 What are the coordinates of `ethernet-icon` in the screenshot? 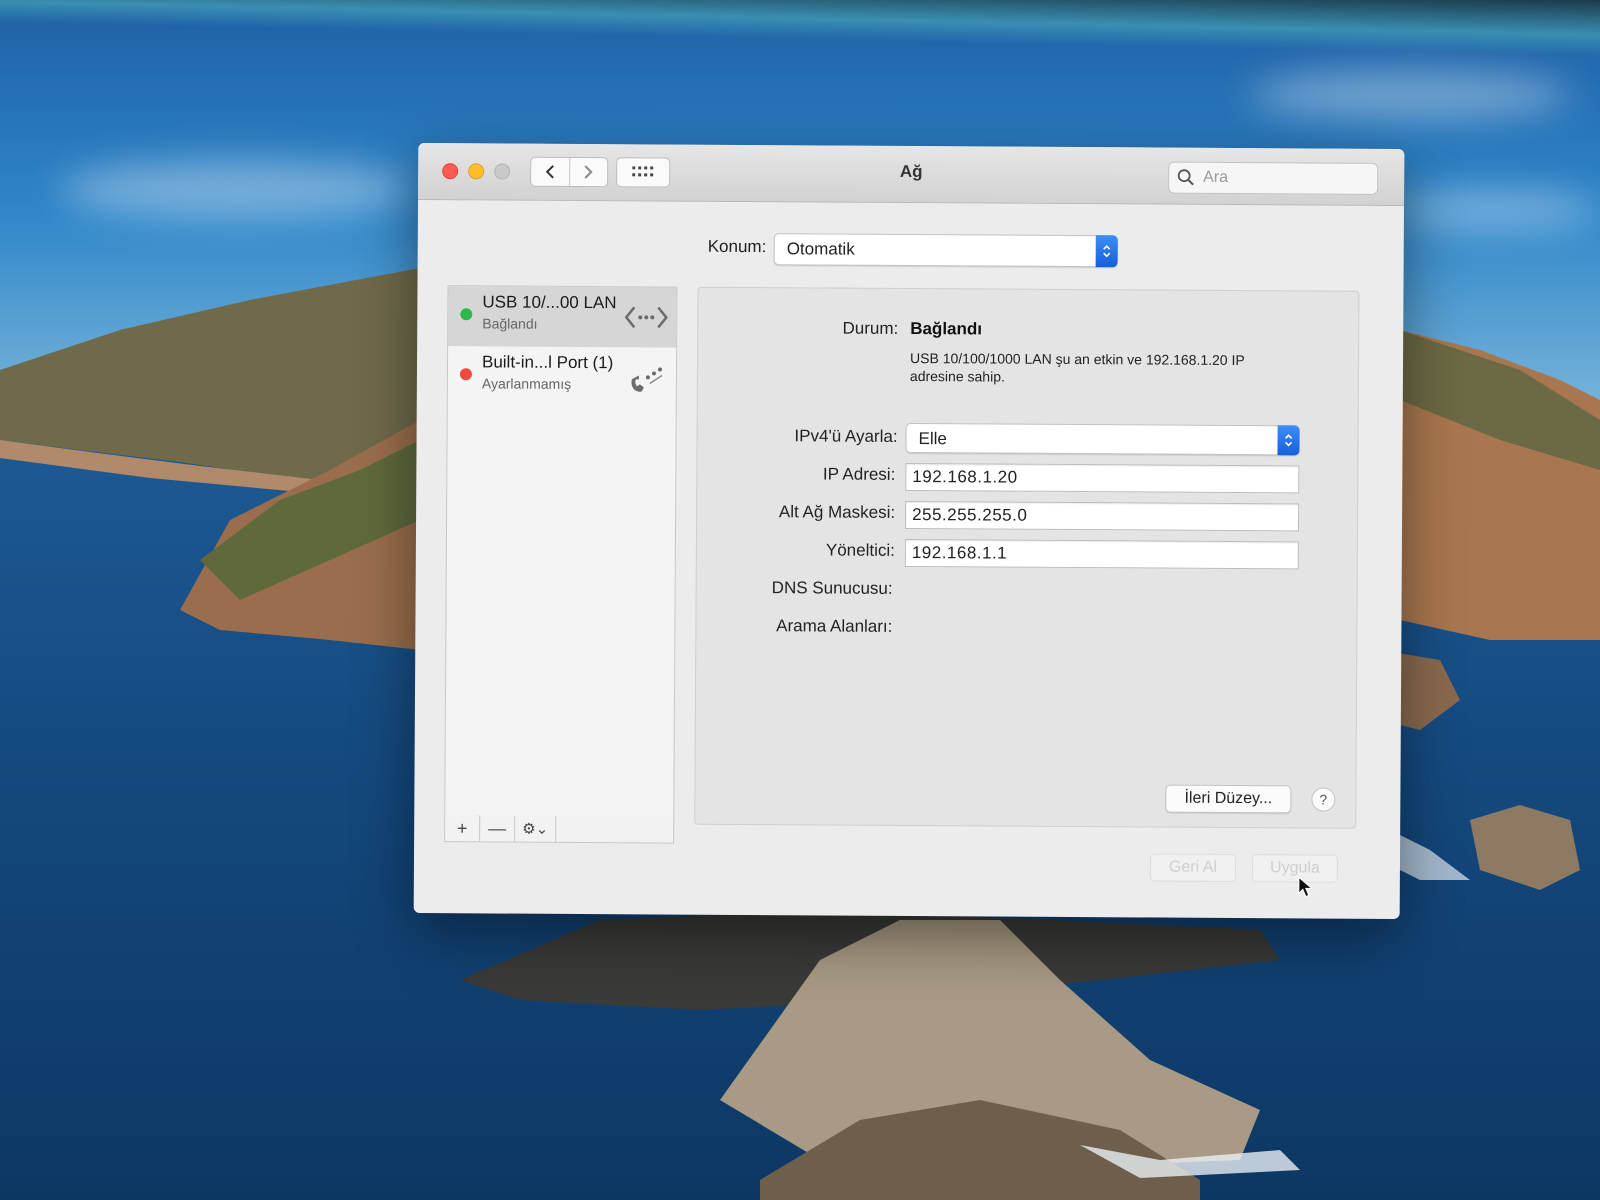 It's located at (646, 317).